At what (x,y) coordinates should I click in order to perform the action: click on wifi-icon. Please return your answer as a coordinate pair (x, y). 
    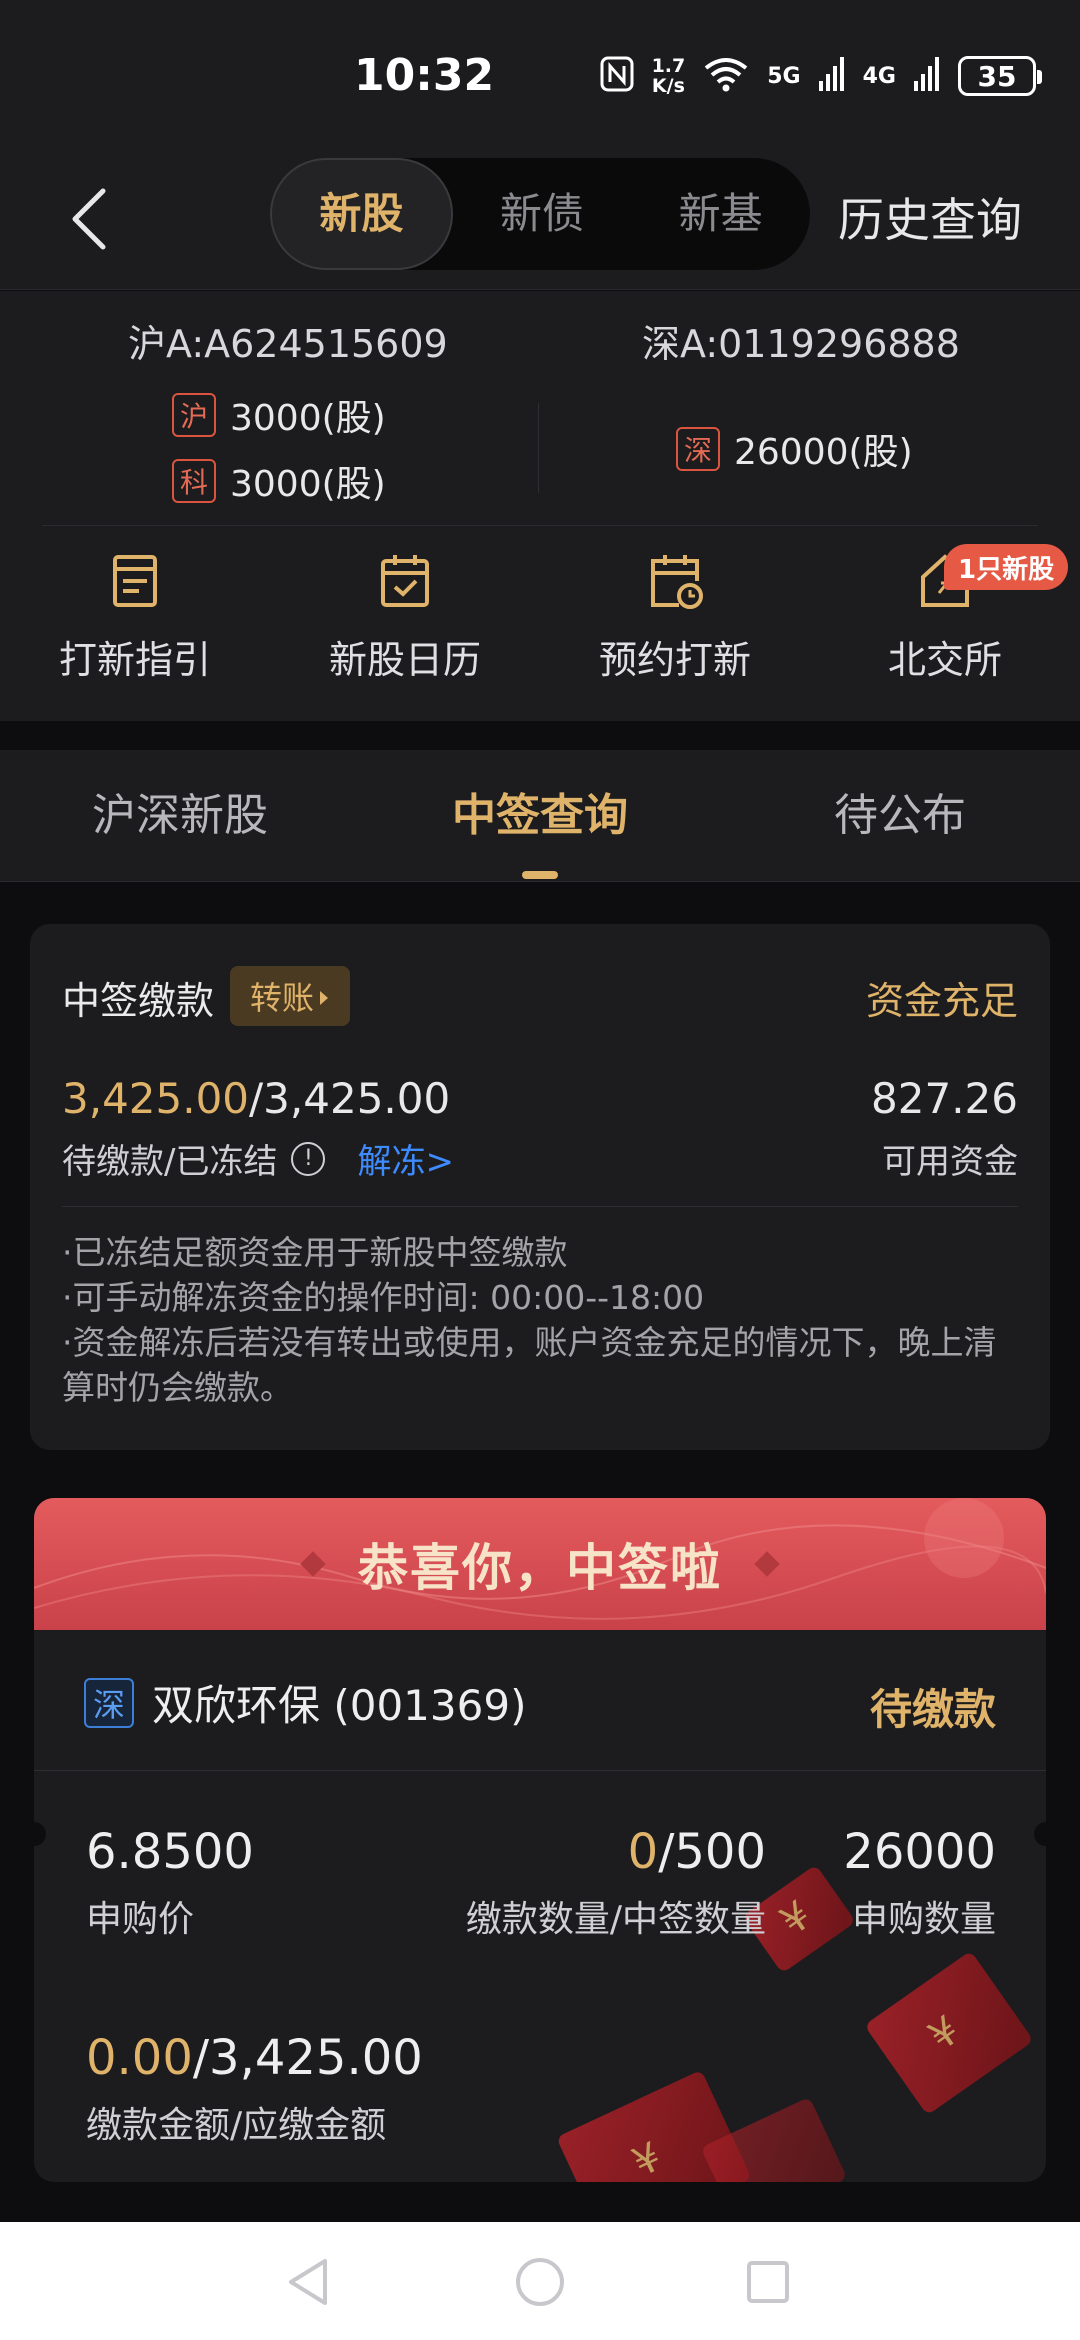
    Looking at the image, I should click on (726, 76).